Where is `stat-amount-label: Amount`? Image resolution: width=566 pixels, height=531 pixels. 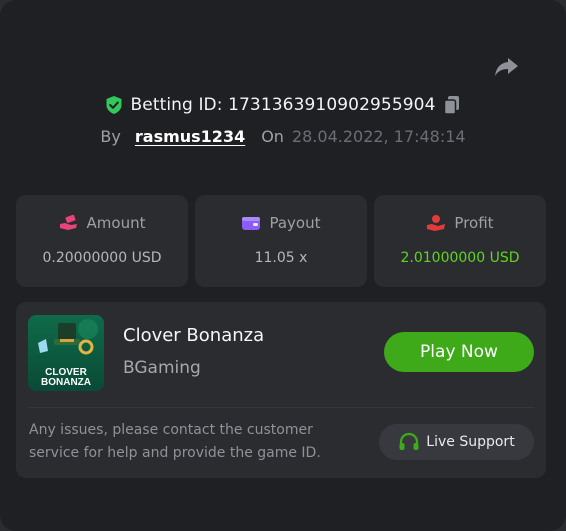 stat-amount-label: Amount is located at coordinates (116, 223).